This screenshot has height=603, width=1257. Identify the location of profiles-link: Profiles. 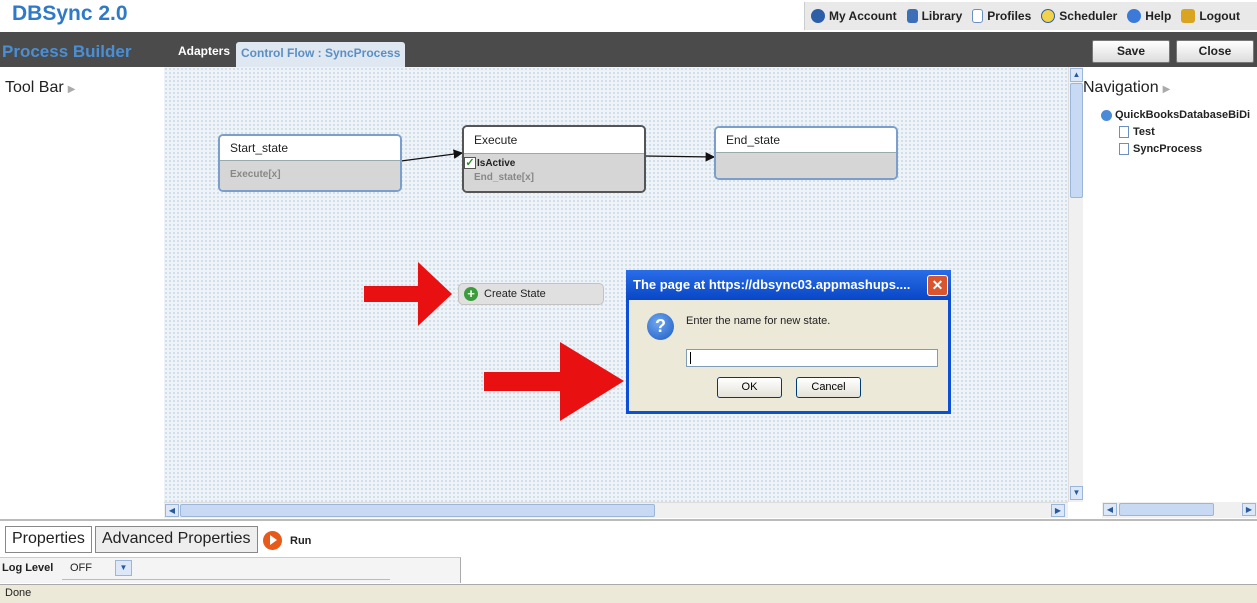
(1001, 16).